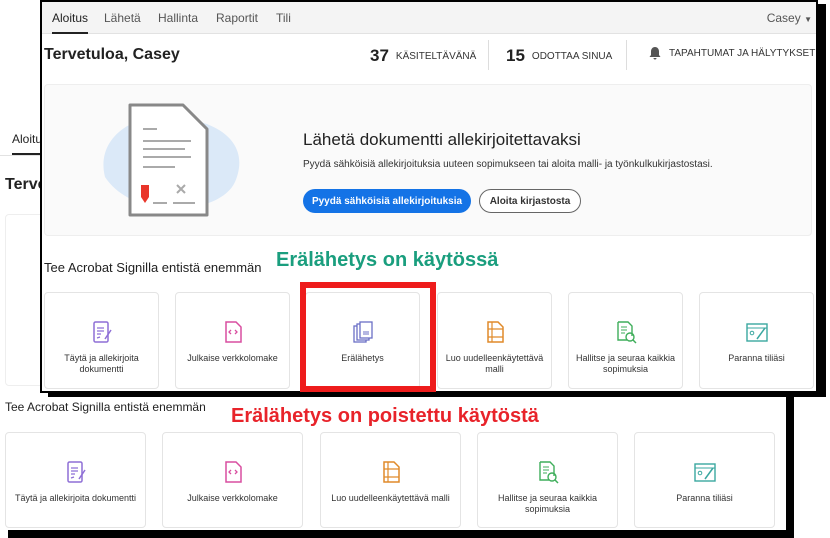 Image resolution: width=830 pixels, height=538 pixels. Describe the element at coordinates (70, 22) in the screenshot. I see `nav-aloitus: Aloitus` at that location.